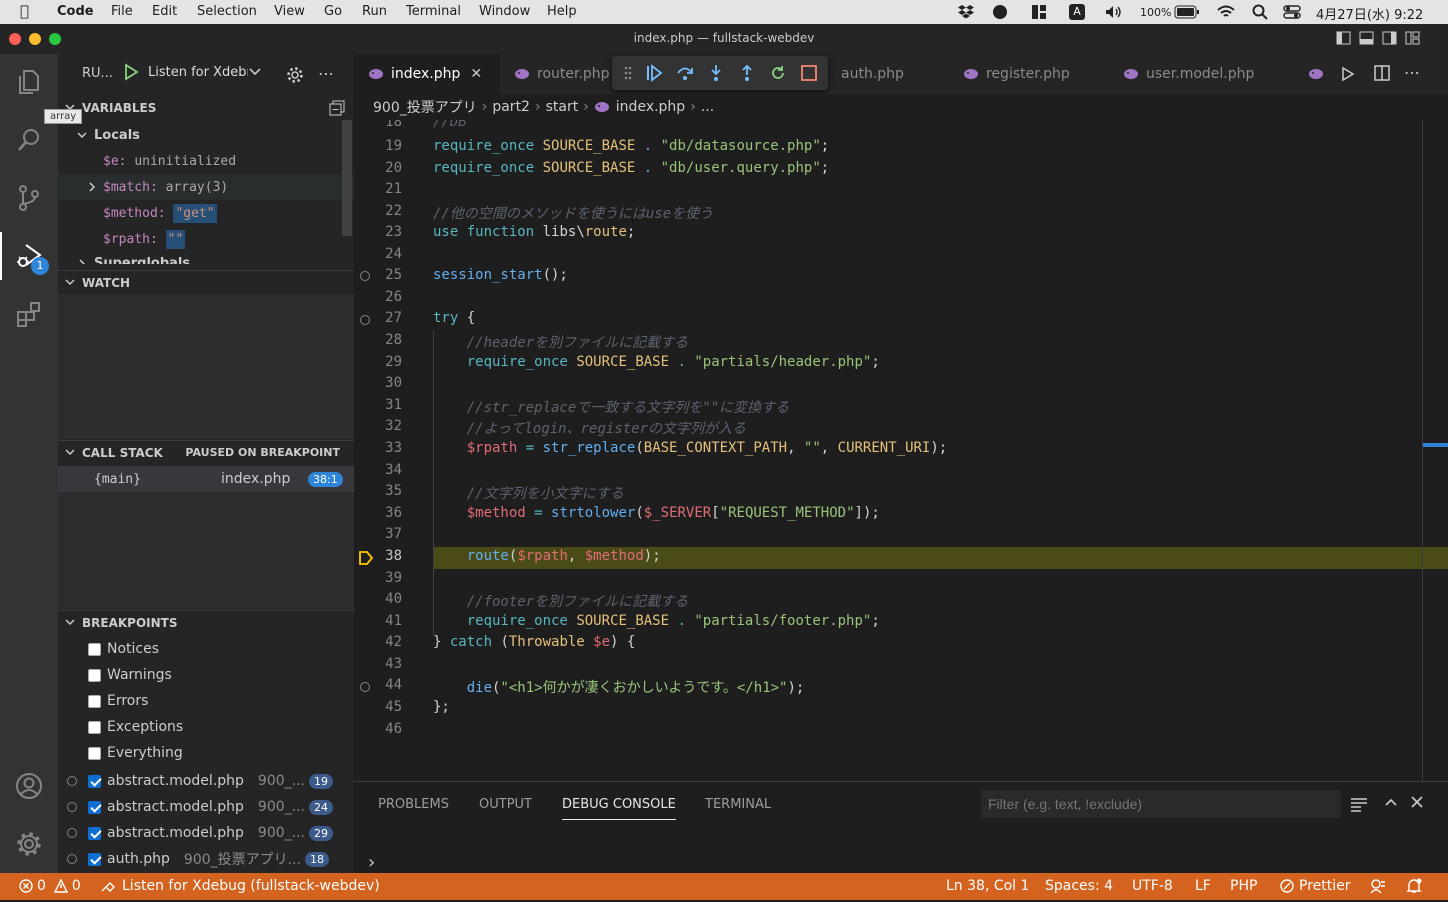 This screenshot has width=1448, height=902. Describe the element at coordinates (433, 11) in the screenshot. I see `menu-terminal: Terminal` at that location.